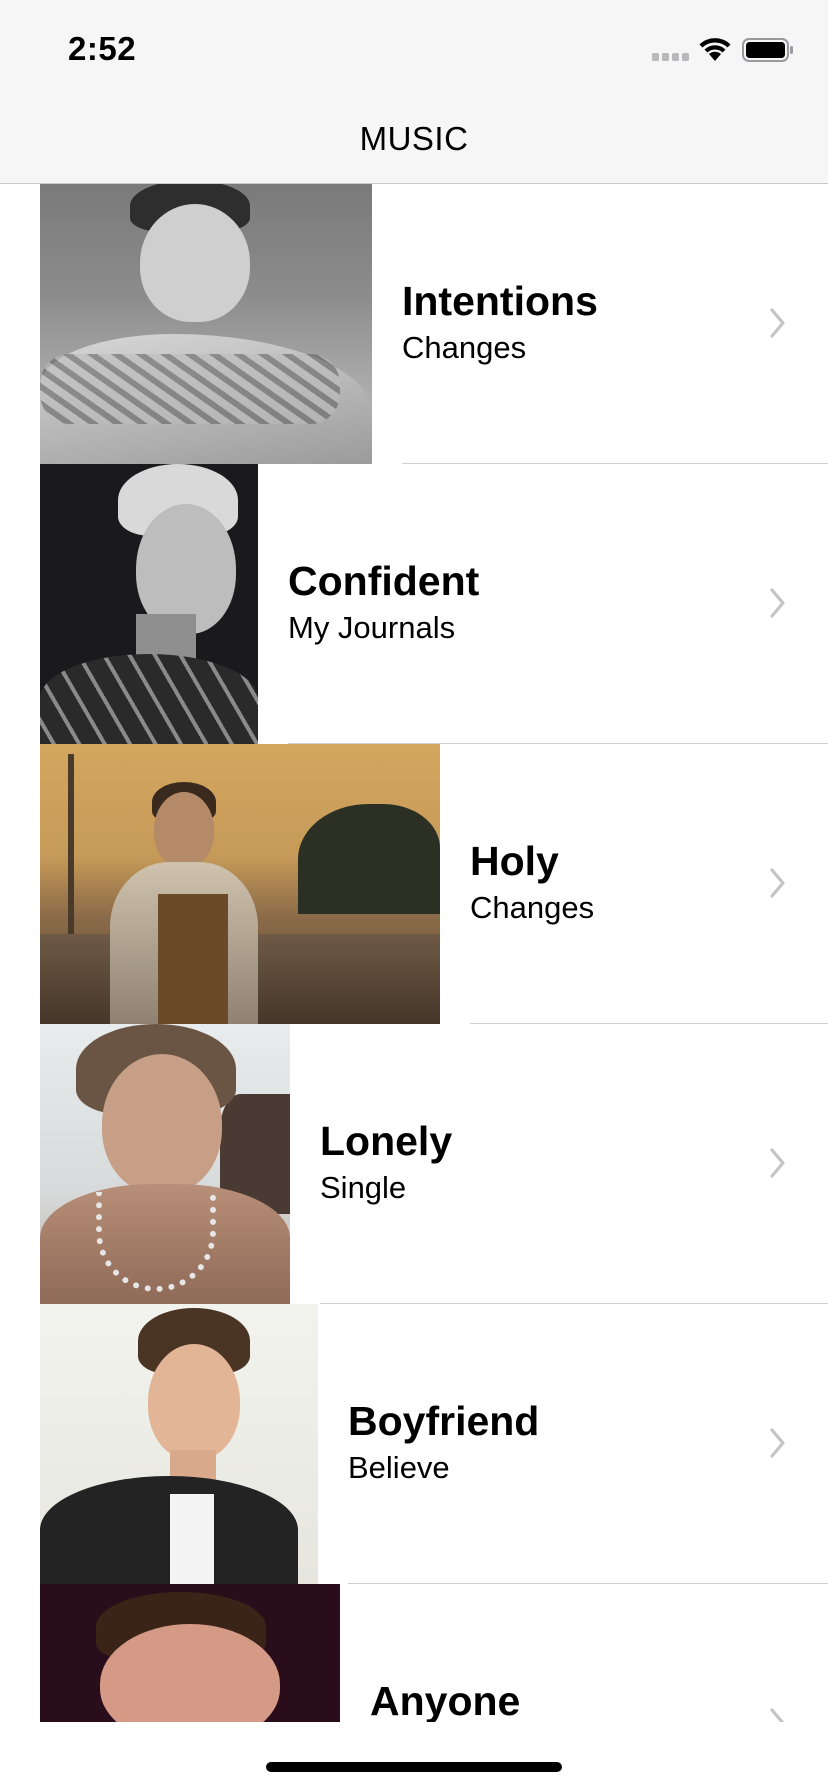 This screenshot has height=1792, width=828. Describe the element at coordinates (386, 1141) in the screenshot. I see `song-title: Lonely` at that location.